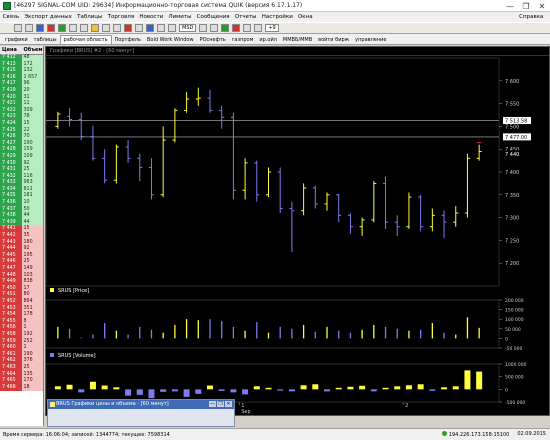 This screenshot has height=440, width=550. I want to click on order-book-row: 7 465 170, so click(21, 381).